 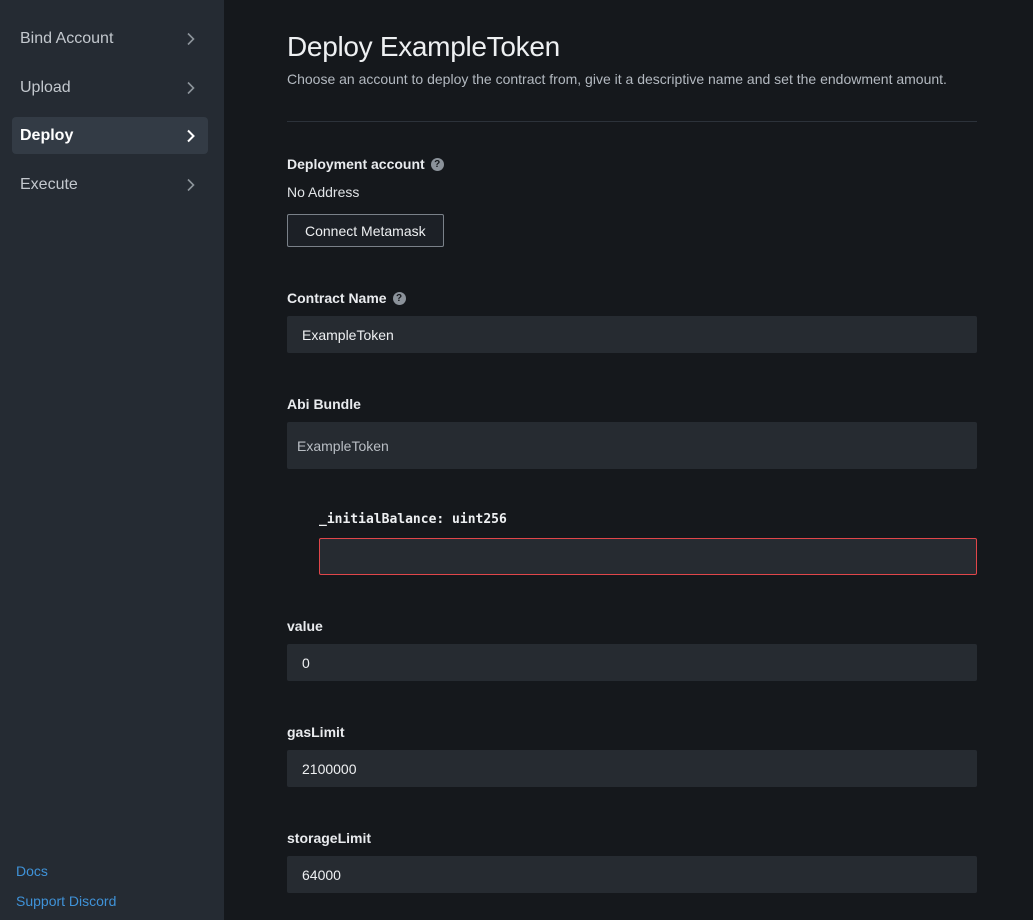 What do you see at coordinates (47, 135) in the screenshot?
I see `sidebar-item-label: Deploy` at bounding box center [47, 135].